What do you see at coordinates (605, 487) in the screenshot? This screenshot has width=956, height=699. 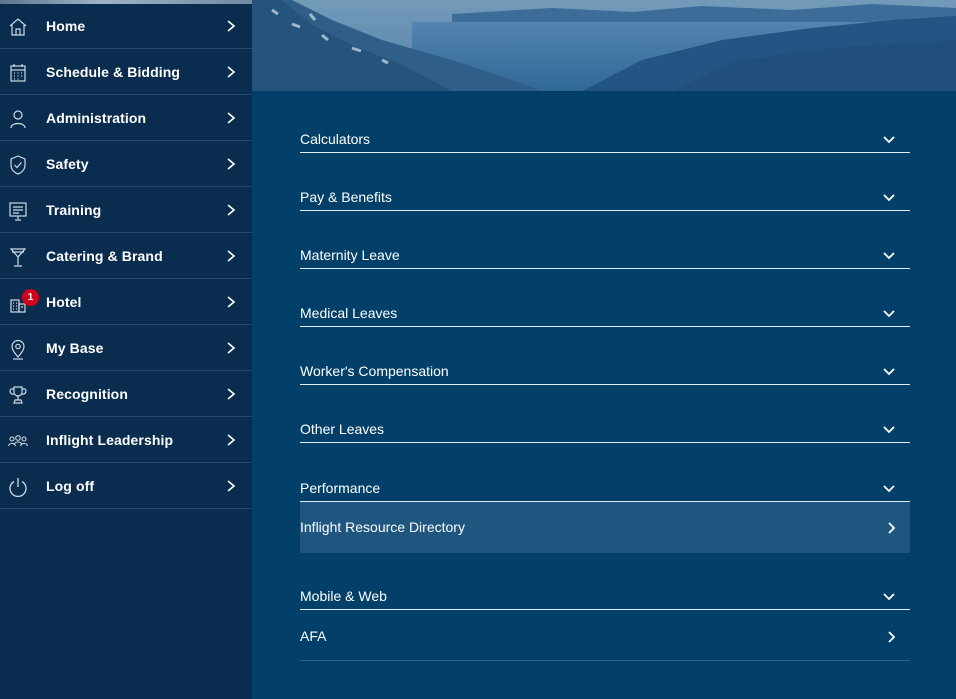 I see `accordion-header-performance: Performance` at bounding box center [605, 487].